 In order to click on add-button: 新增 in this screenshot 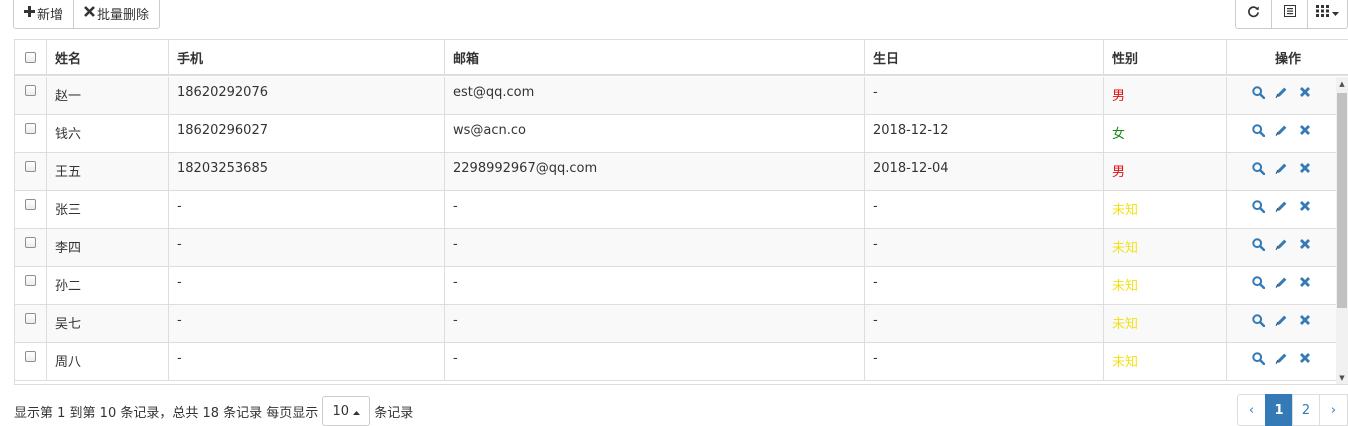, I will do `click(44, 14)`.